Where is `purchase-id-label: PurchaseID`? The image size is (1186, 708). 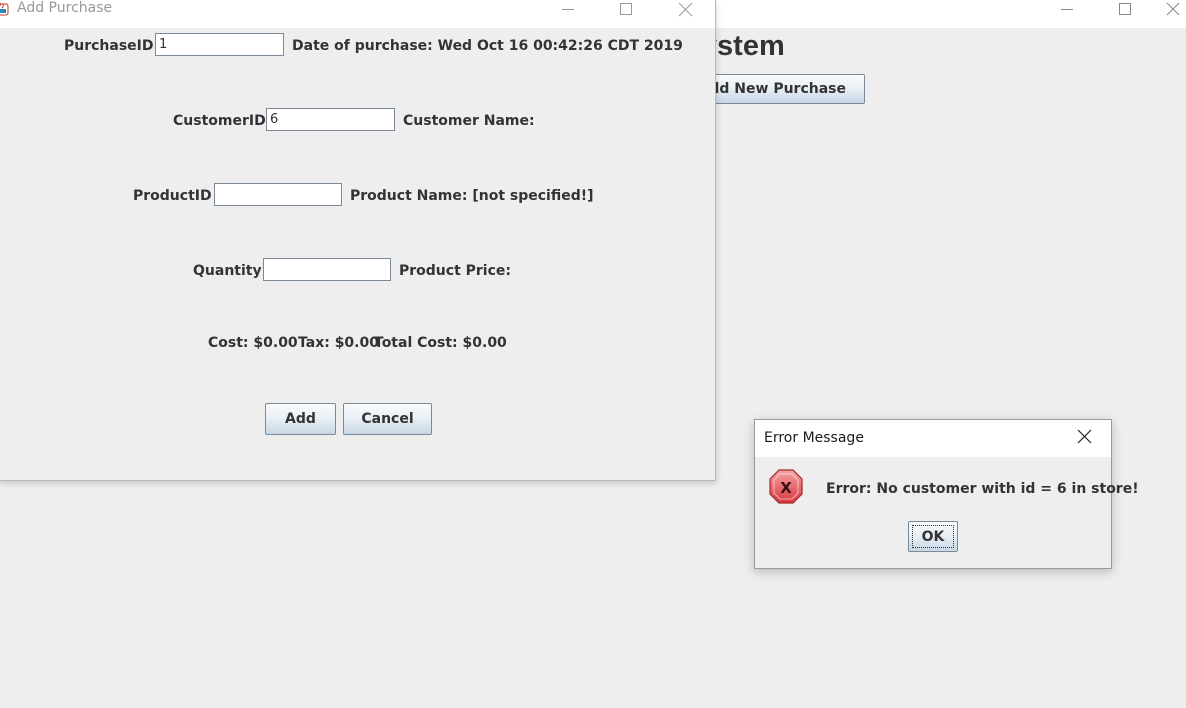 purchase-id-label: PurchaseID is located at coordinates (109, 46).